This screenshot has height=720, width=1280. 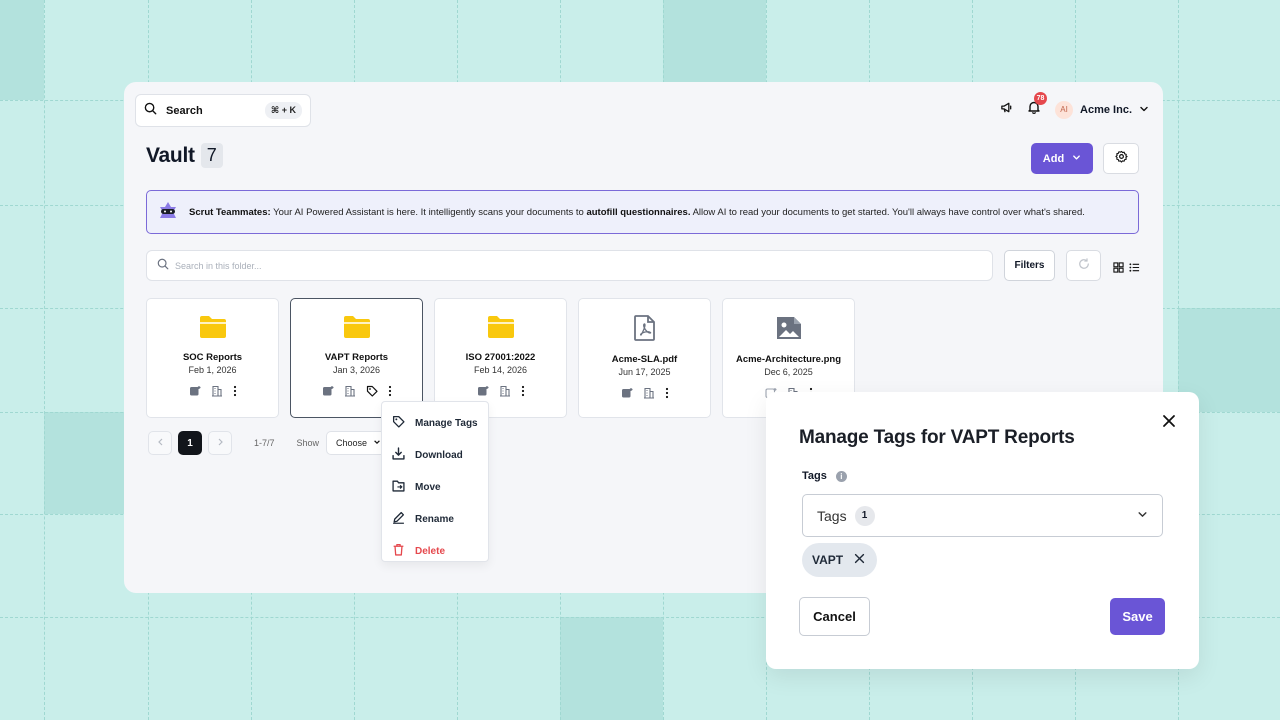 What do you see at coordinates (1126, 269) in the screenshot?
I see `view-toggle` at bounding box center [1126, 269].